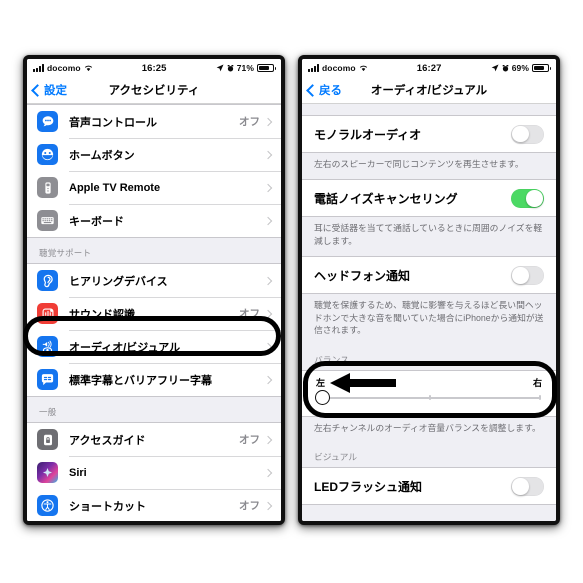 The width and height of the screenshot is (583, 583). I want to click on group-header-hearing: 聴覚サポート, so click(65, 253).